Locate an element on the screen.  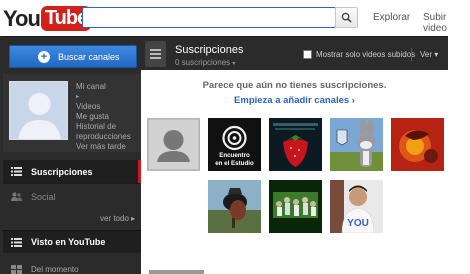
bugs-bunny-image-icon is located at coordinates (356, 144).